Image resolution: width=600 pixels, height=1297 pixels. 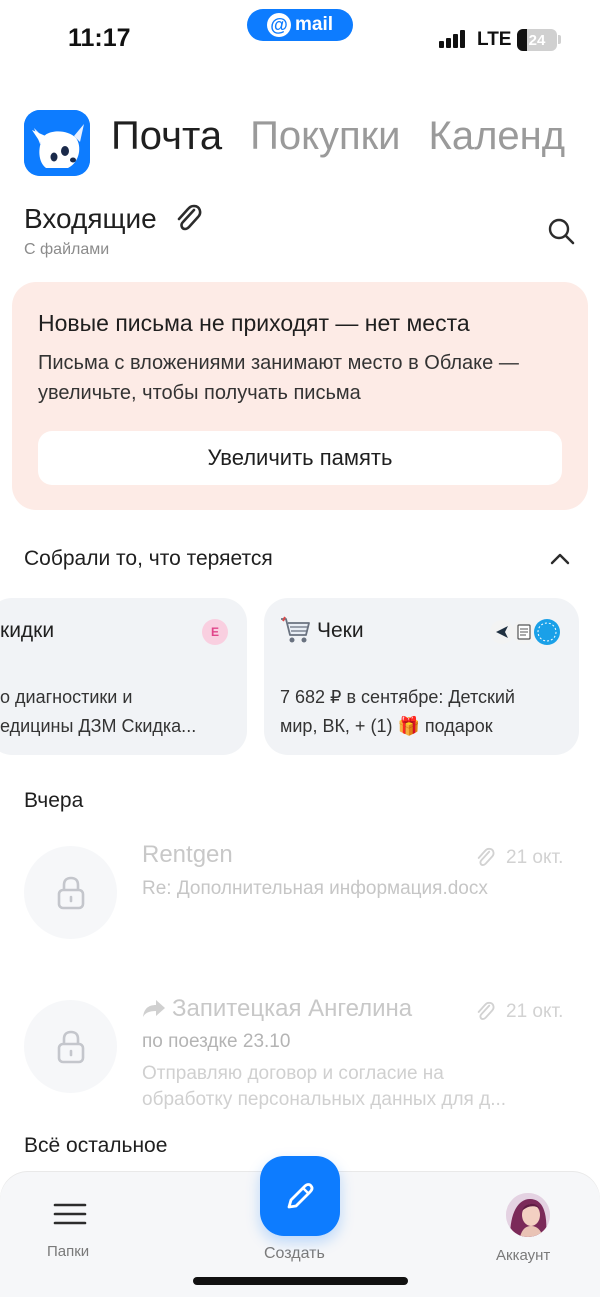 I want to click on mail-sender: Rentgen, so click(x=187, y=854).